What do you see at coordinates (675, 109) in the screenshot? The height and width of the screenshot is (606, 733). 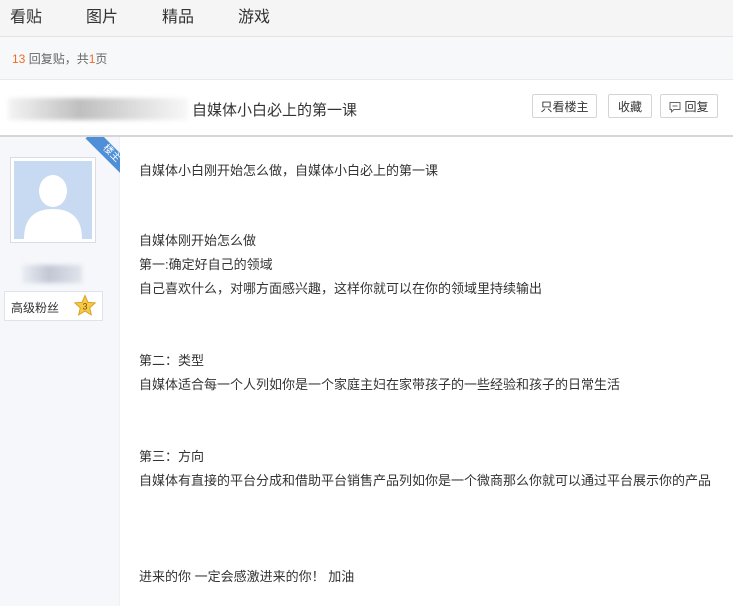 I see `speech-bubble-icon` at bounding box center [675, 109].